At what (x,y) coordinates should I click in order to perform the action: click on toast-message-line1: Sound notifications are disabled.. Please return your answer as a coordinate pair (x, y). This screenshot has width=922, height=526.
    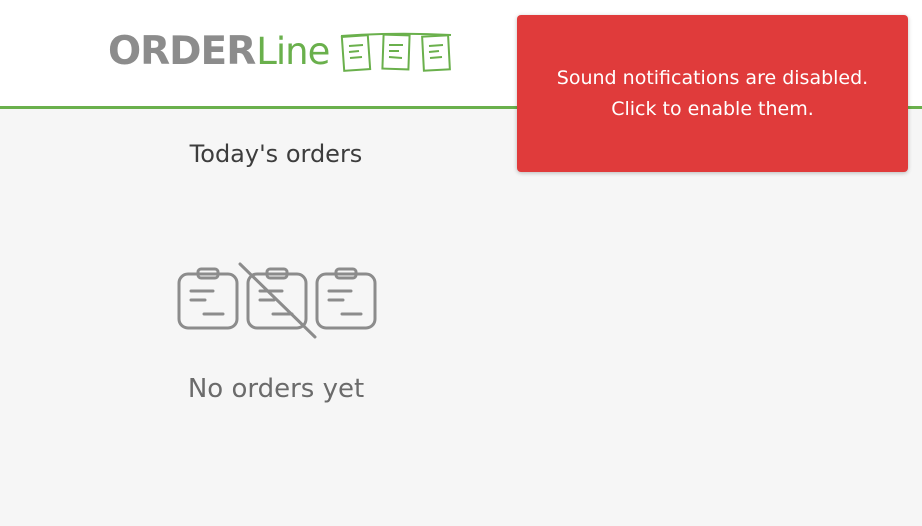
    Looking at the image, I should click on (712, 77).